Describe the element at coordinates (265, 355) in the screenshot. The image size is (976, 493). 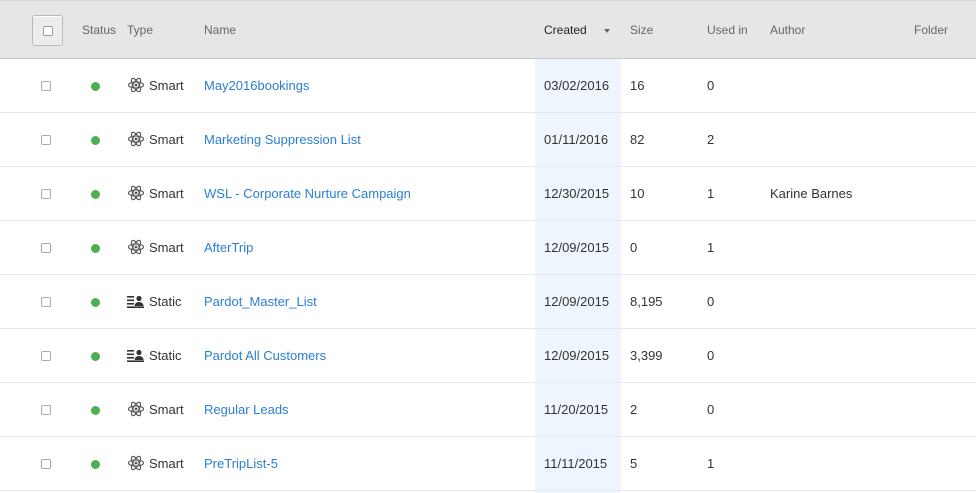
I see `list-name-link: Pardot All Customers` at that location.